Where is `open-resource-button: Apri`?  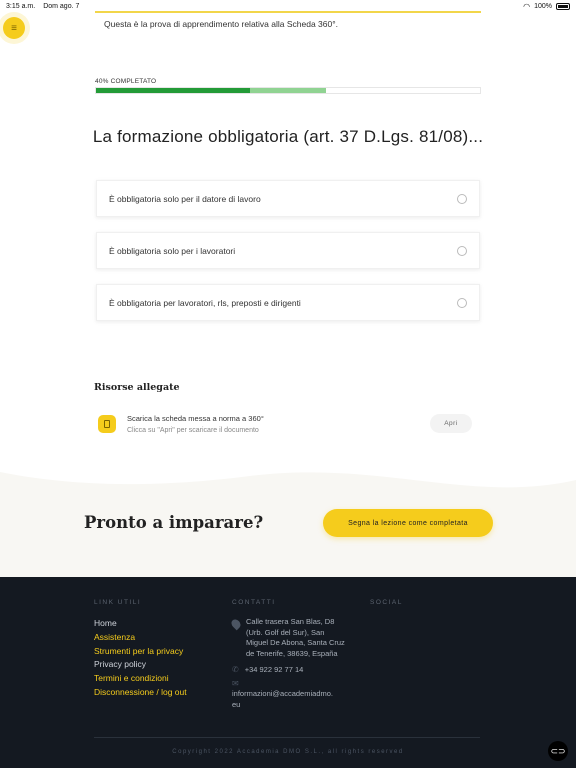
open-resource-button: Apri is located at coordinates (451, 423).